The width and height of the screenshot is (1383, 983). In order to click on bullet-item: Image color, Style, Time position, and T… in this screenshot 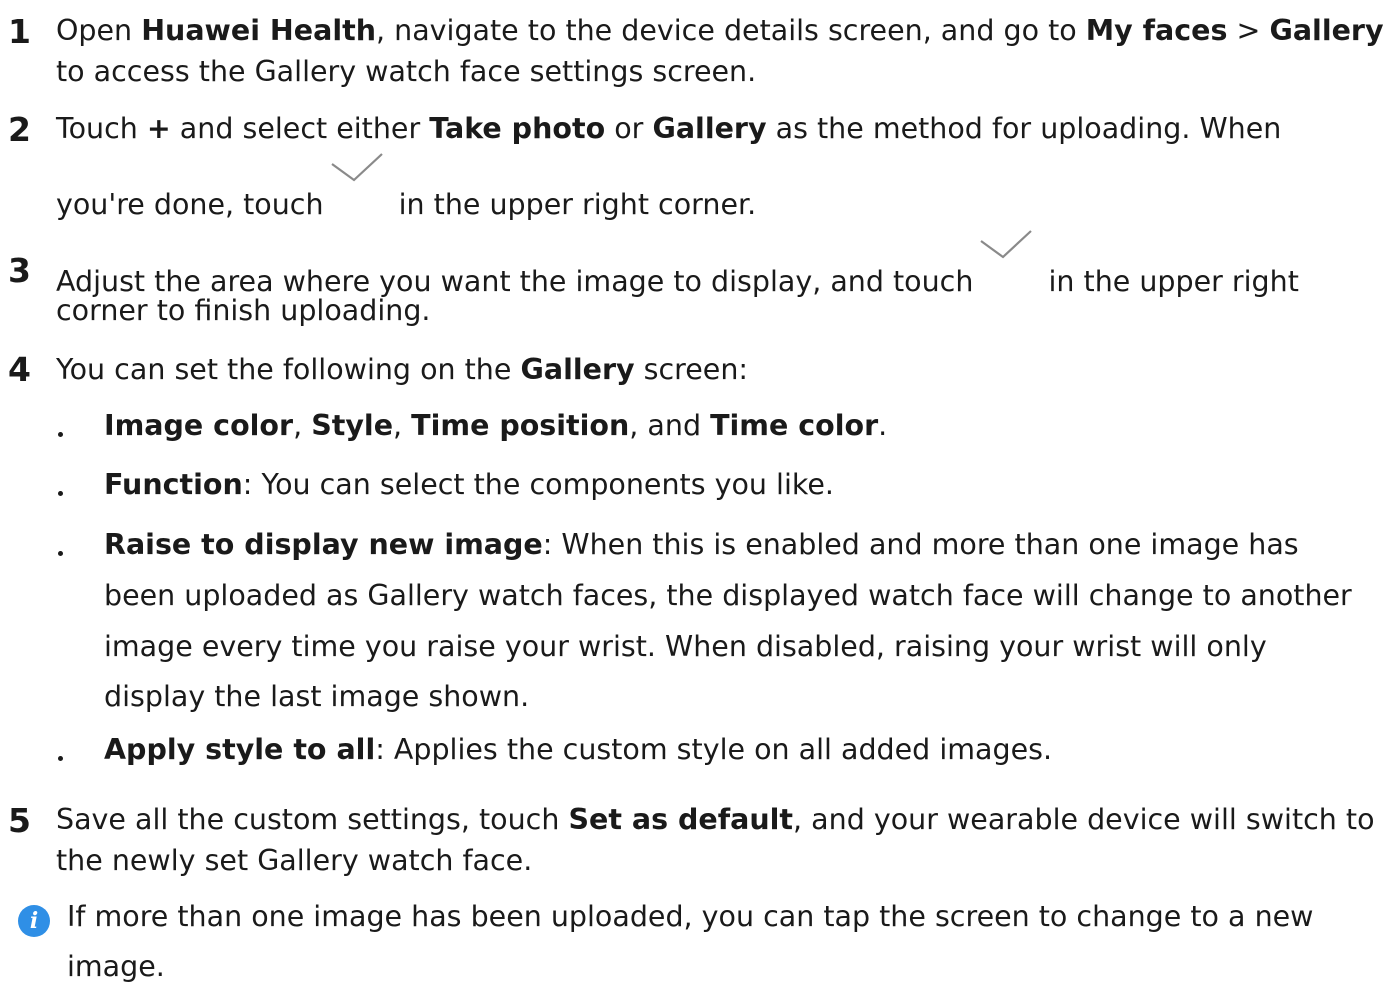, I will do `click(496, 425)`.